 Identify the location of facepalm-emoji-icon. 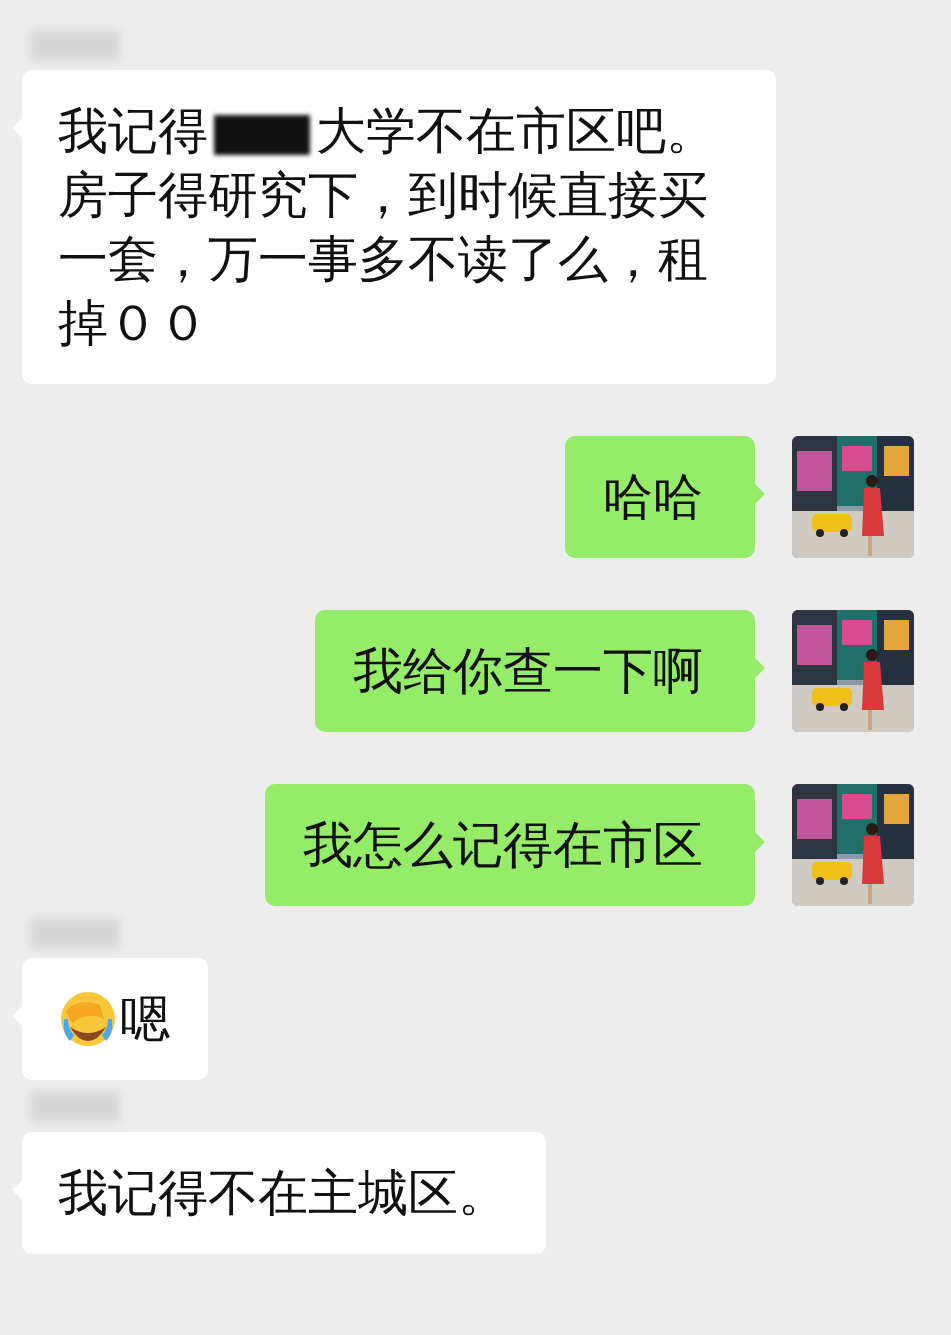
(88, 1019).